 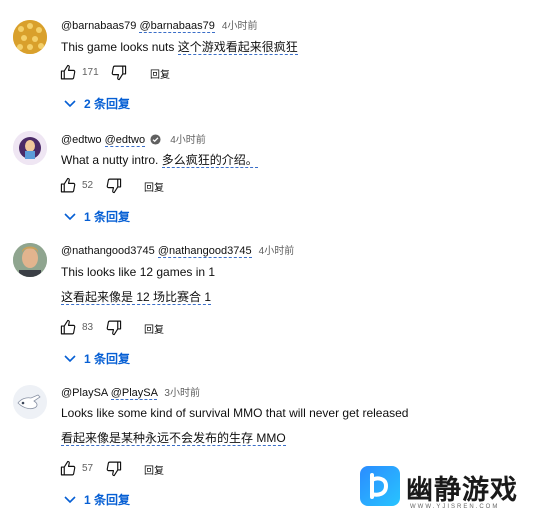 What do you see at coordinates (90, 72) in the screenshot?
I see `like-count: 171` at bounding box center [90, 72].